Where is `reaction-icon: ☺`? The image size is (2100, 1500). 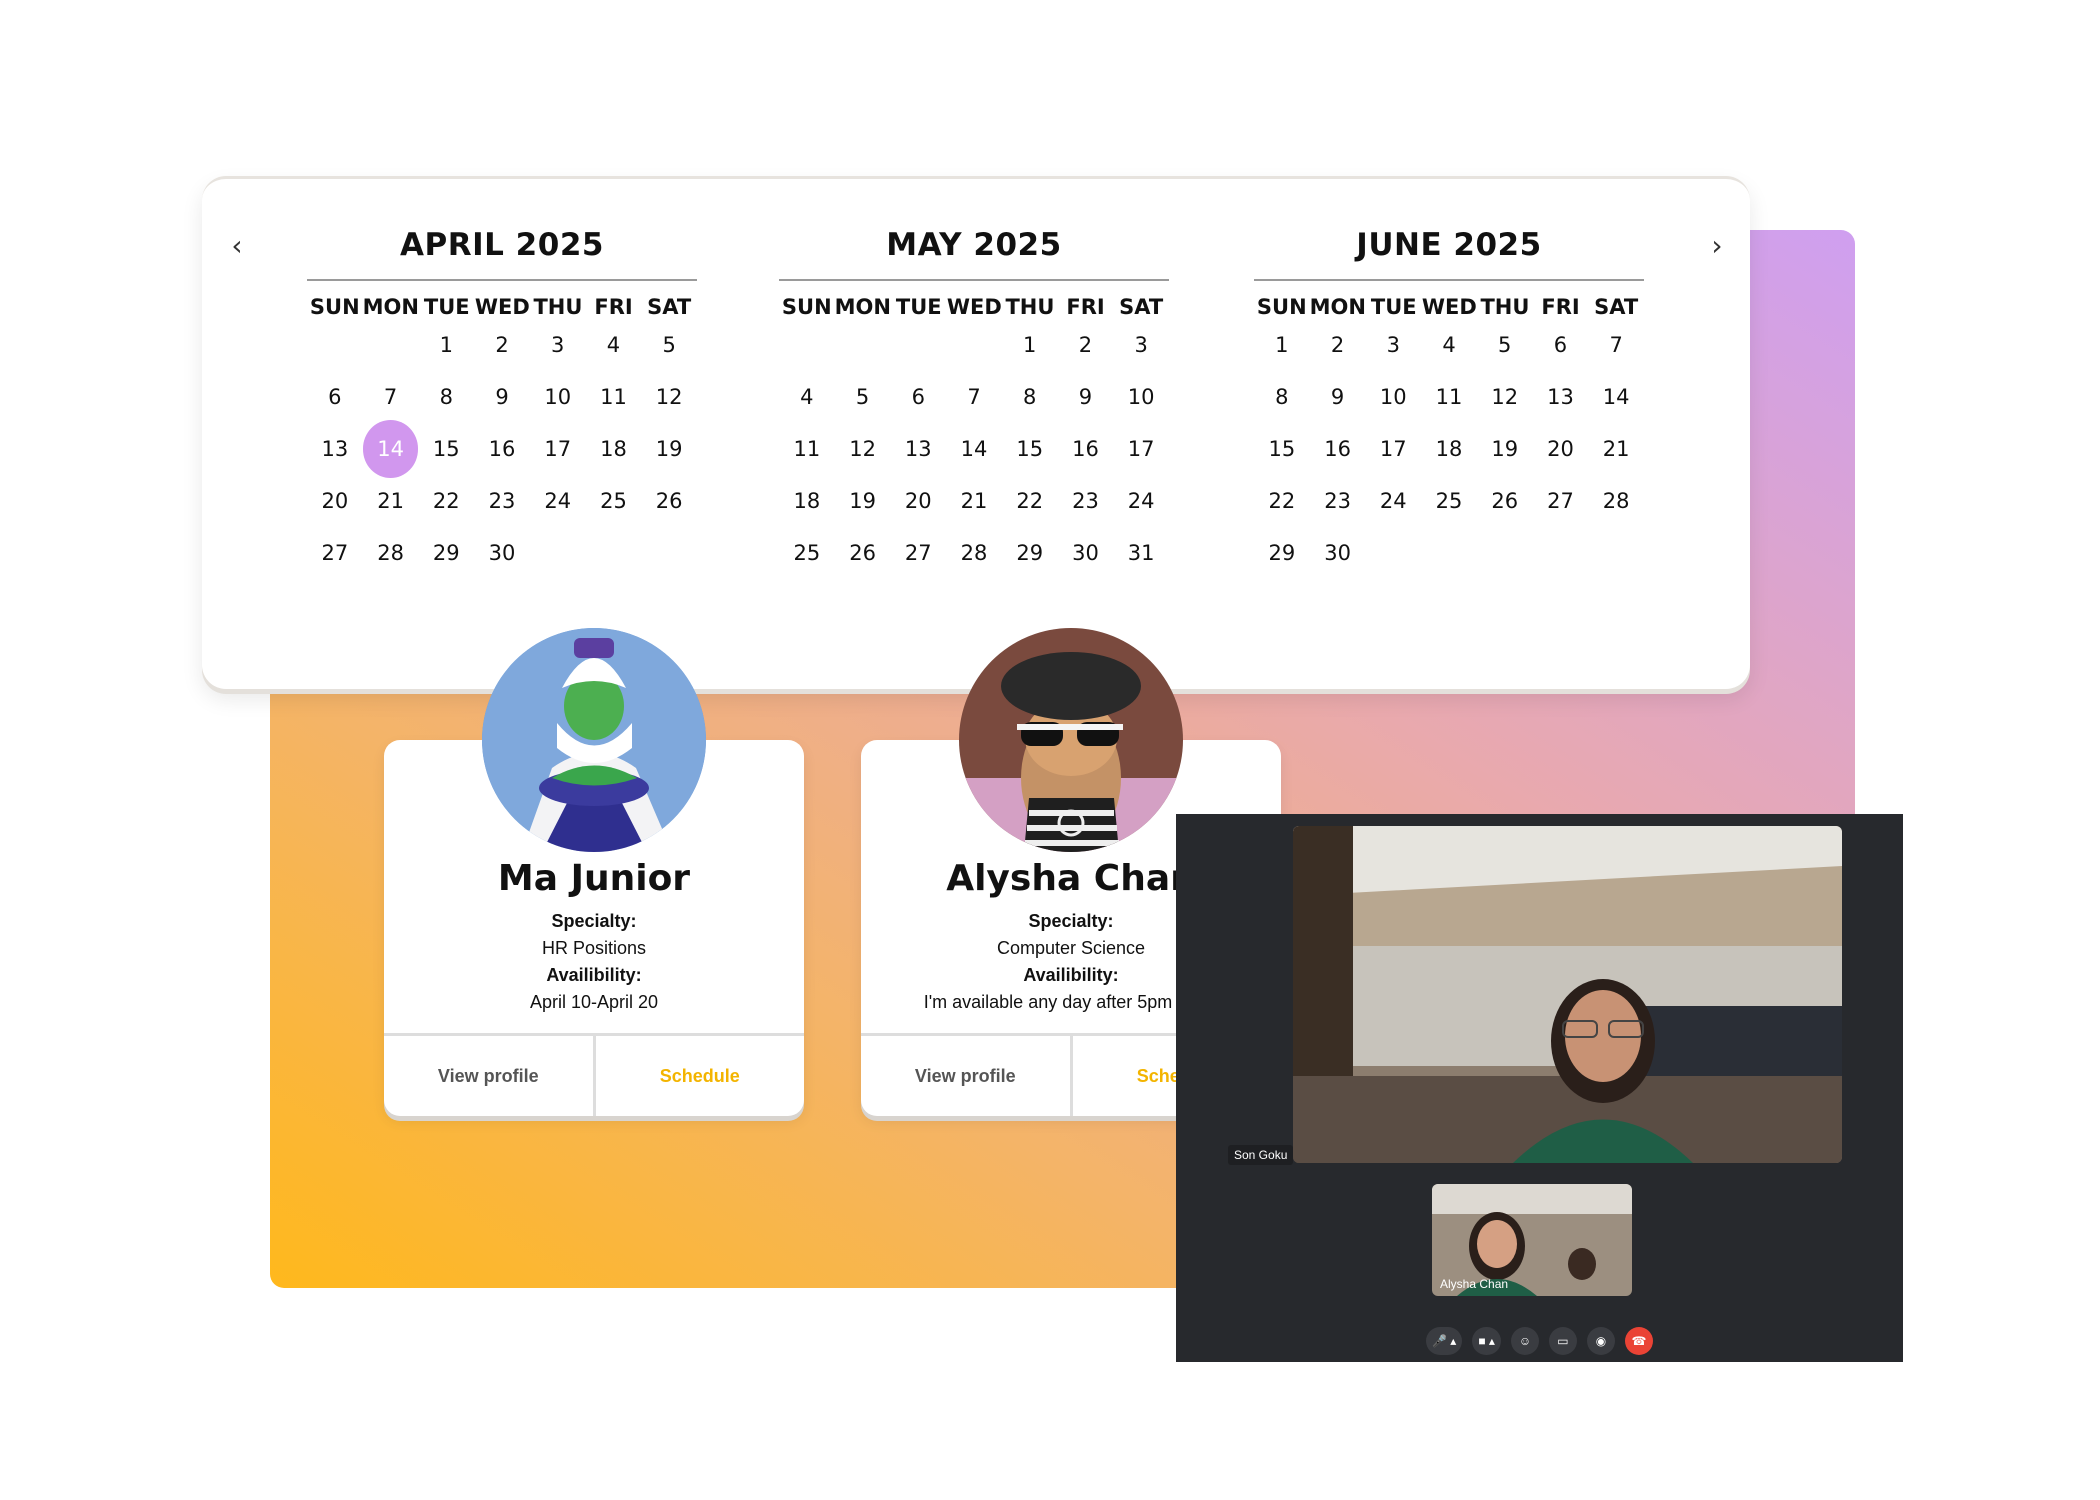 reaction-icon: ☺ is located at coordinates (1524, 1341).